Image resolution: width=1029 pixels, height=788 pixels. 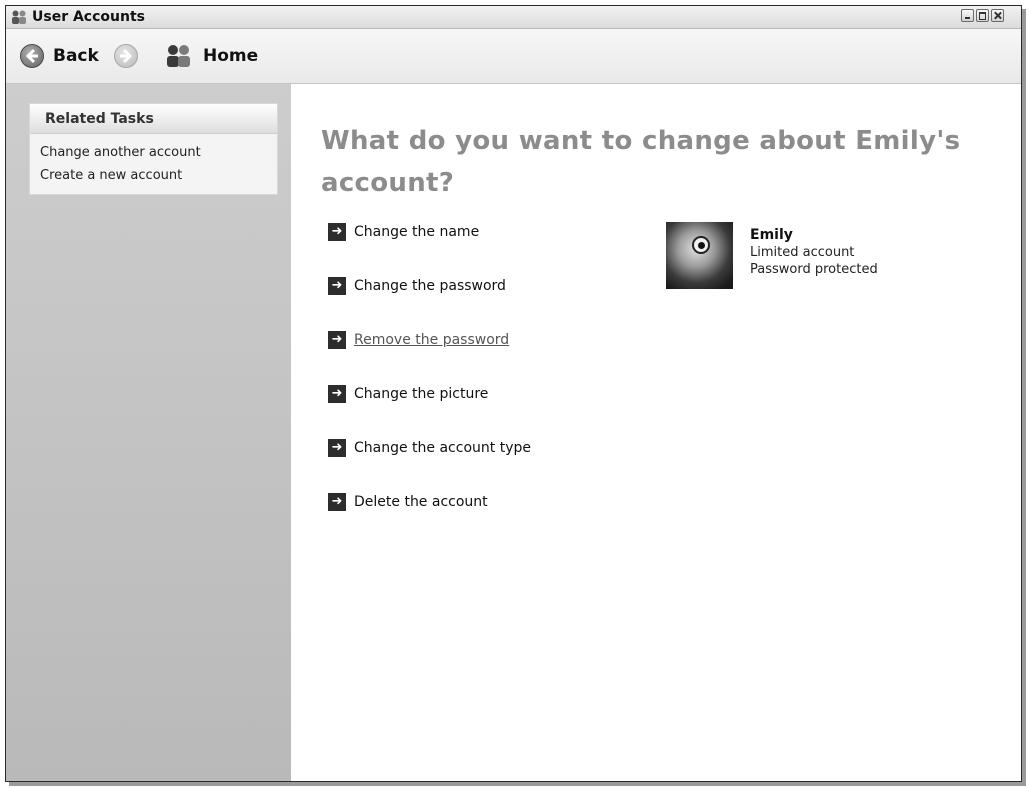 What do you see at coordinates (76, 56) in the screenshot?
I see `back-label: Back` at bounding box center [76, 56].